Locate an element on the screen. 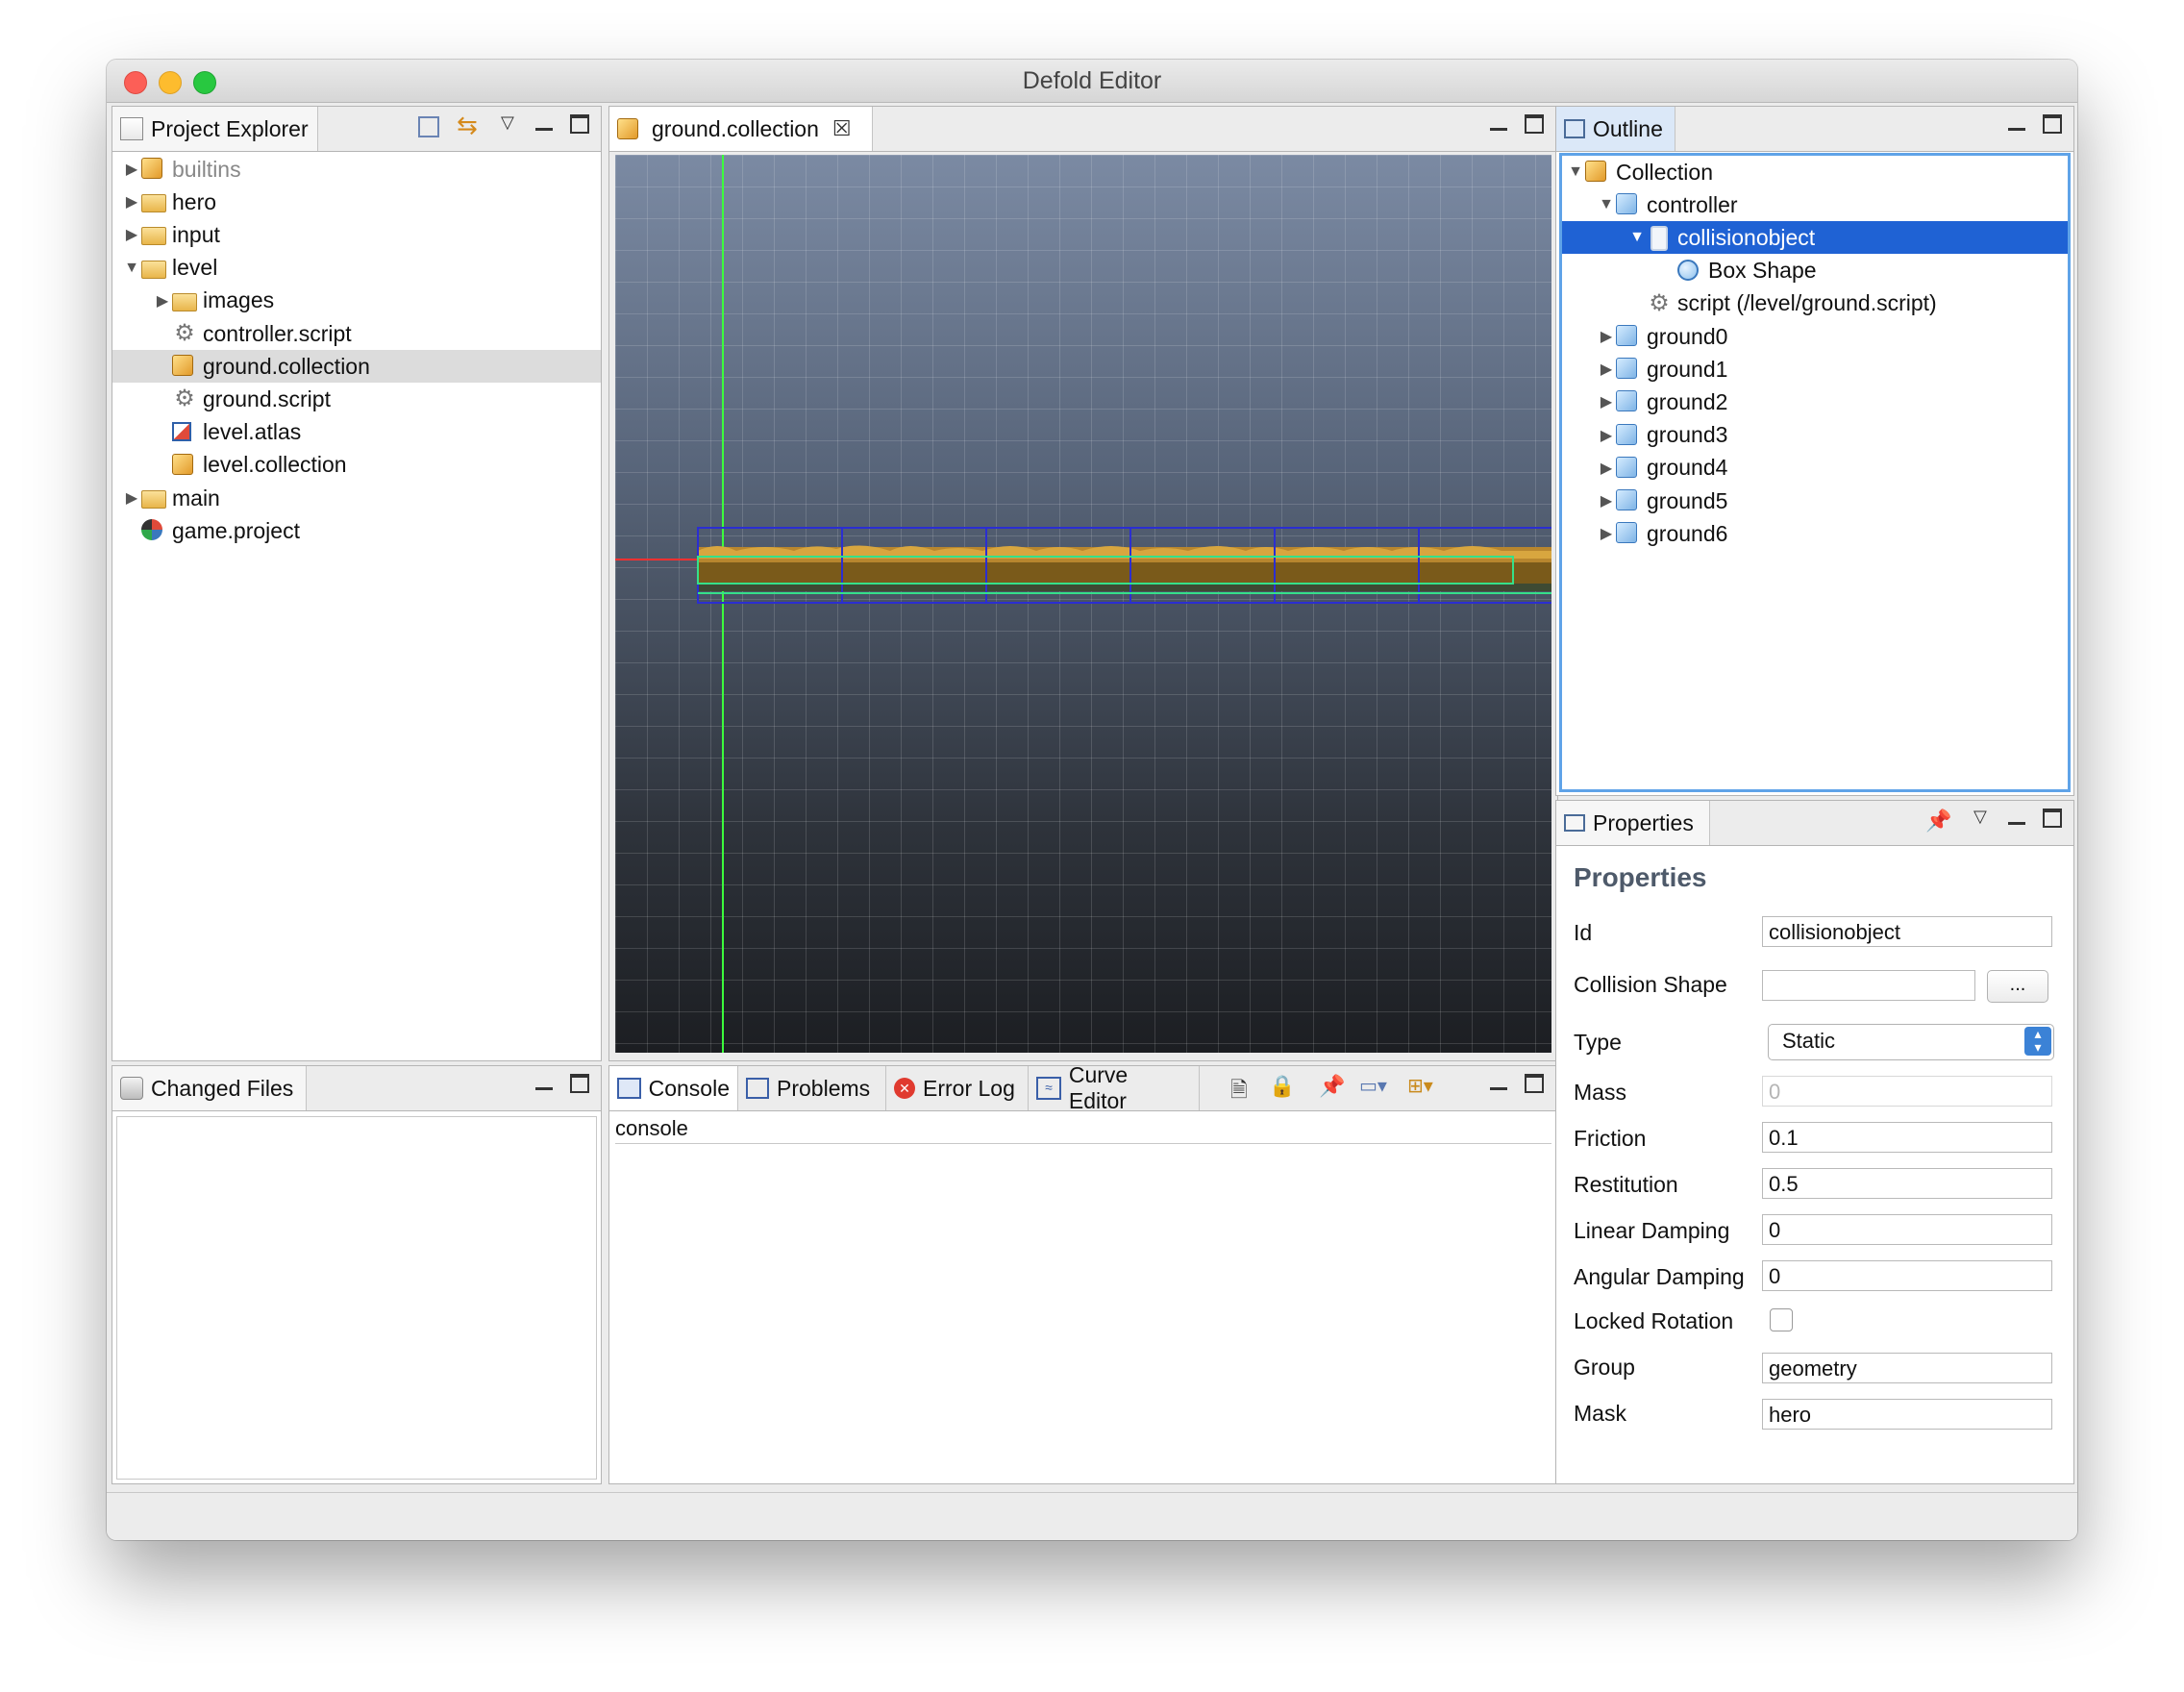  close-tab-icon: ☒ is located at coordinates (842, 128).